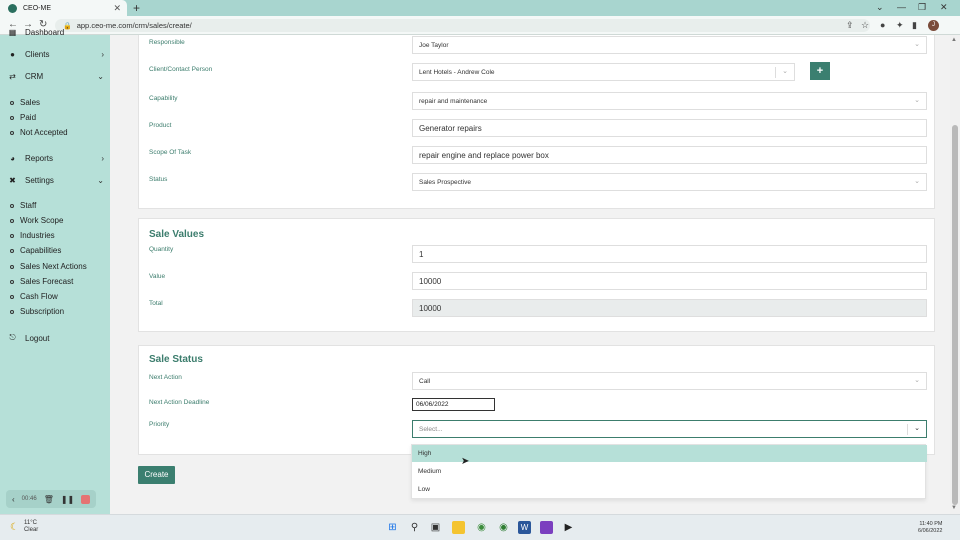 The height and width of the screenshot is (540, 960). Describe the element at coordinates (56, 338) in the screenshot. I see `sidebar-item-logout: ⎋ Logout` at that location.